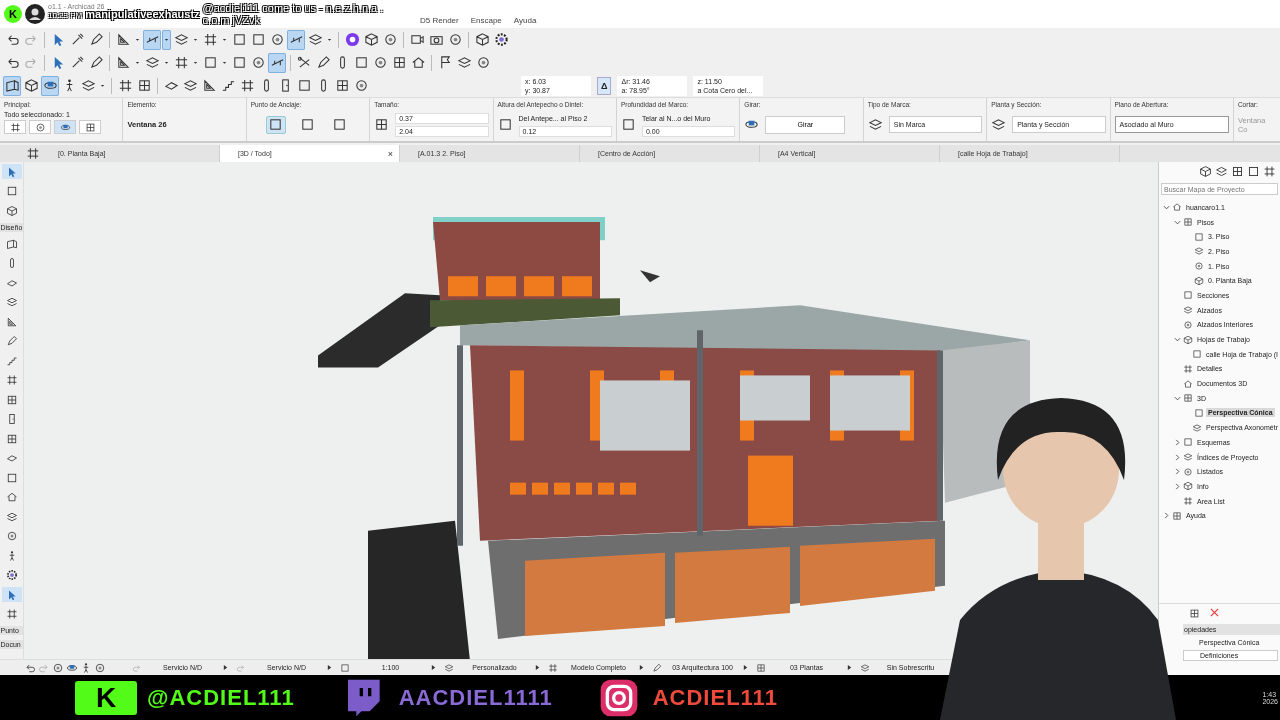 The width and height of the screenshot is (1280, 720). Describe the element at coordinates (486, 20) in the screenshot. I see `menu-item: Enscape` at that location.